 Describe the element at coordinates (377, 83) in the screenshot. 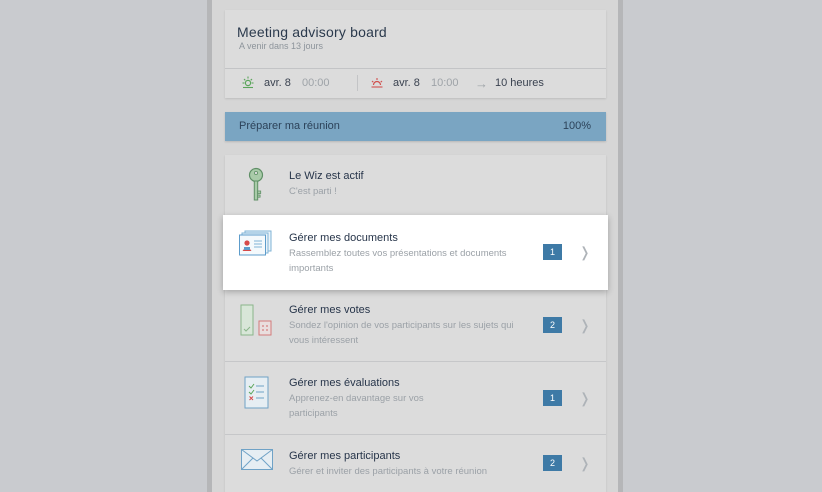

I see `sunset-icon` at that location.